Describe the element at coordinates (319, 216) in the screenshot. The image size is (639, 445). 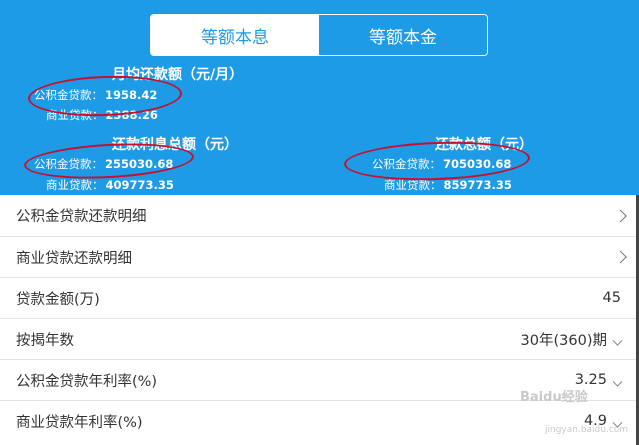
I see `fund-repayment-detail-row: 公积金贷款还款明细` at that location.